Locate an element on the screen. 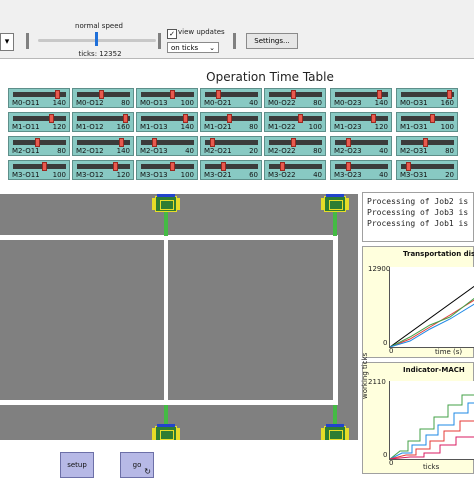 The image size is (474, 478). slider-value: 120 is located at coordinates (123, 175).